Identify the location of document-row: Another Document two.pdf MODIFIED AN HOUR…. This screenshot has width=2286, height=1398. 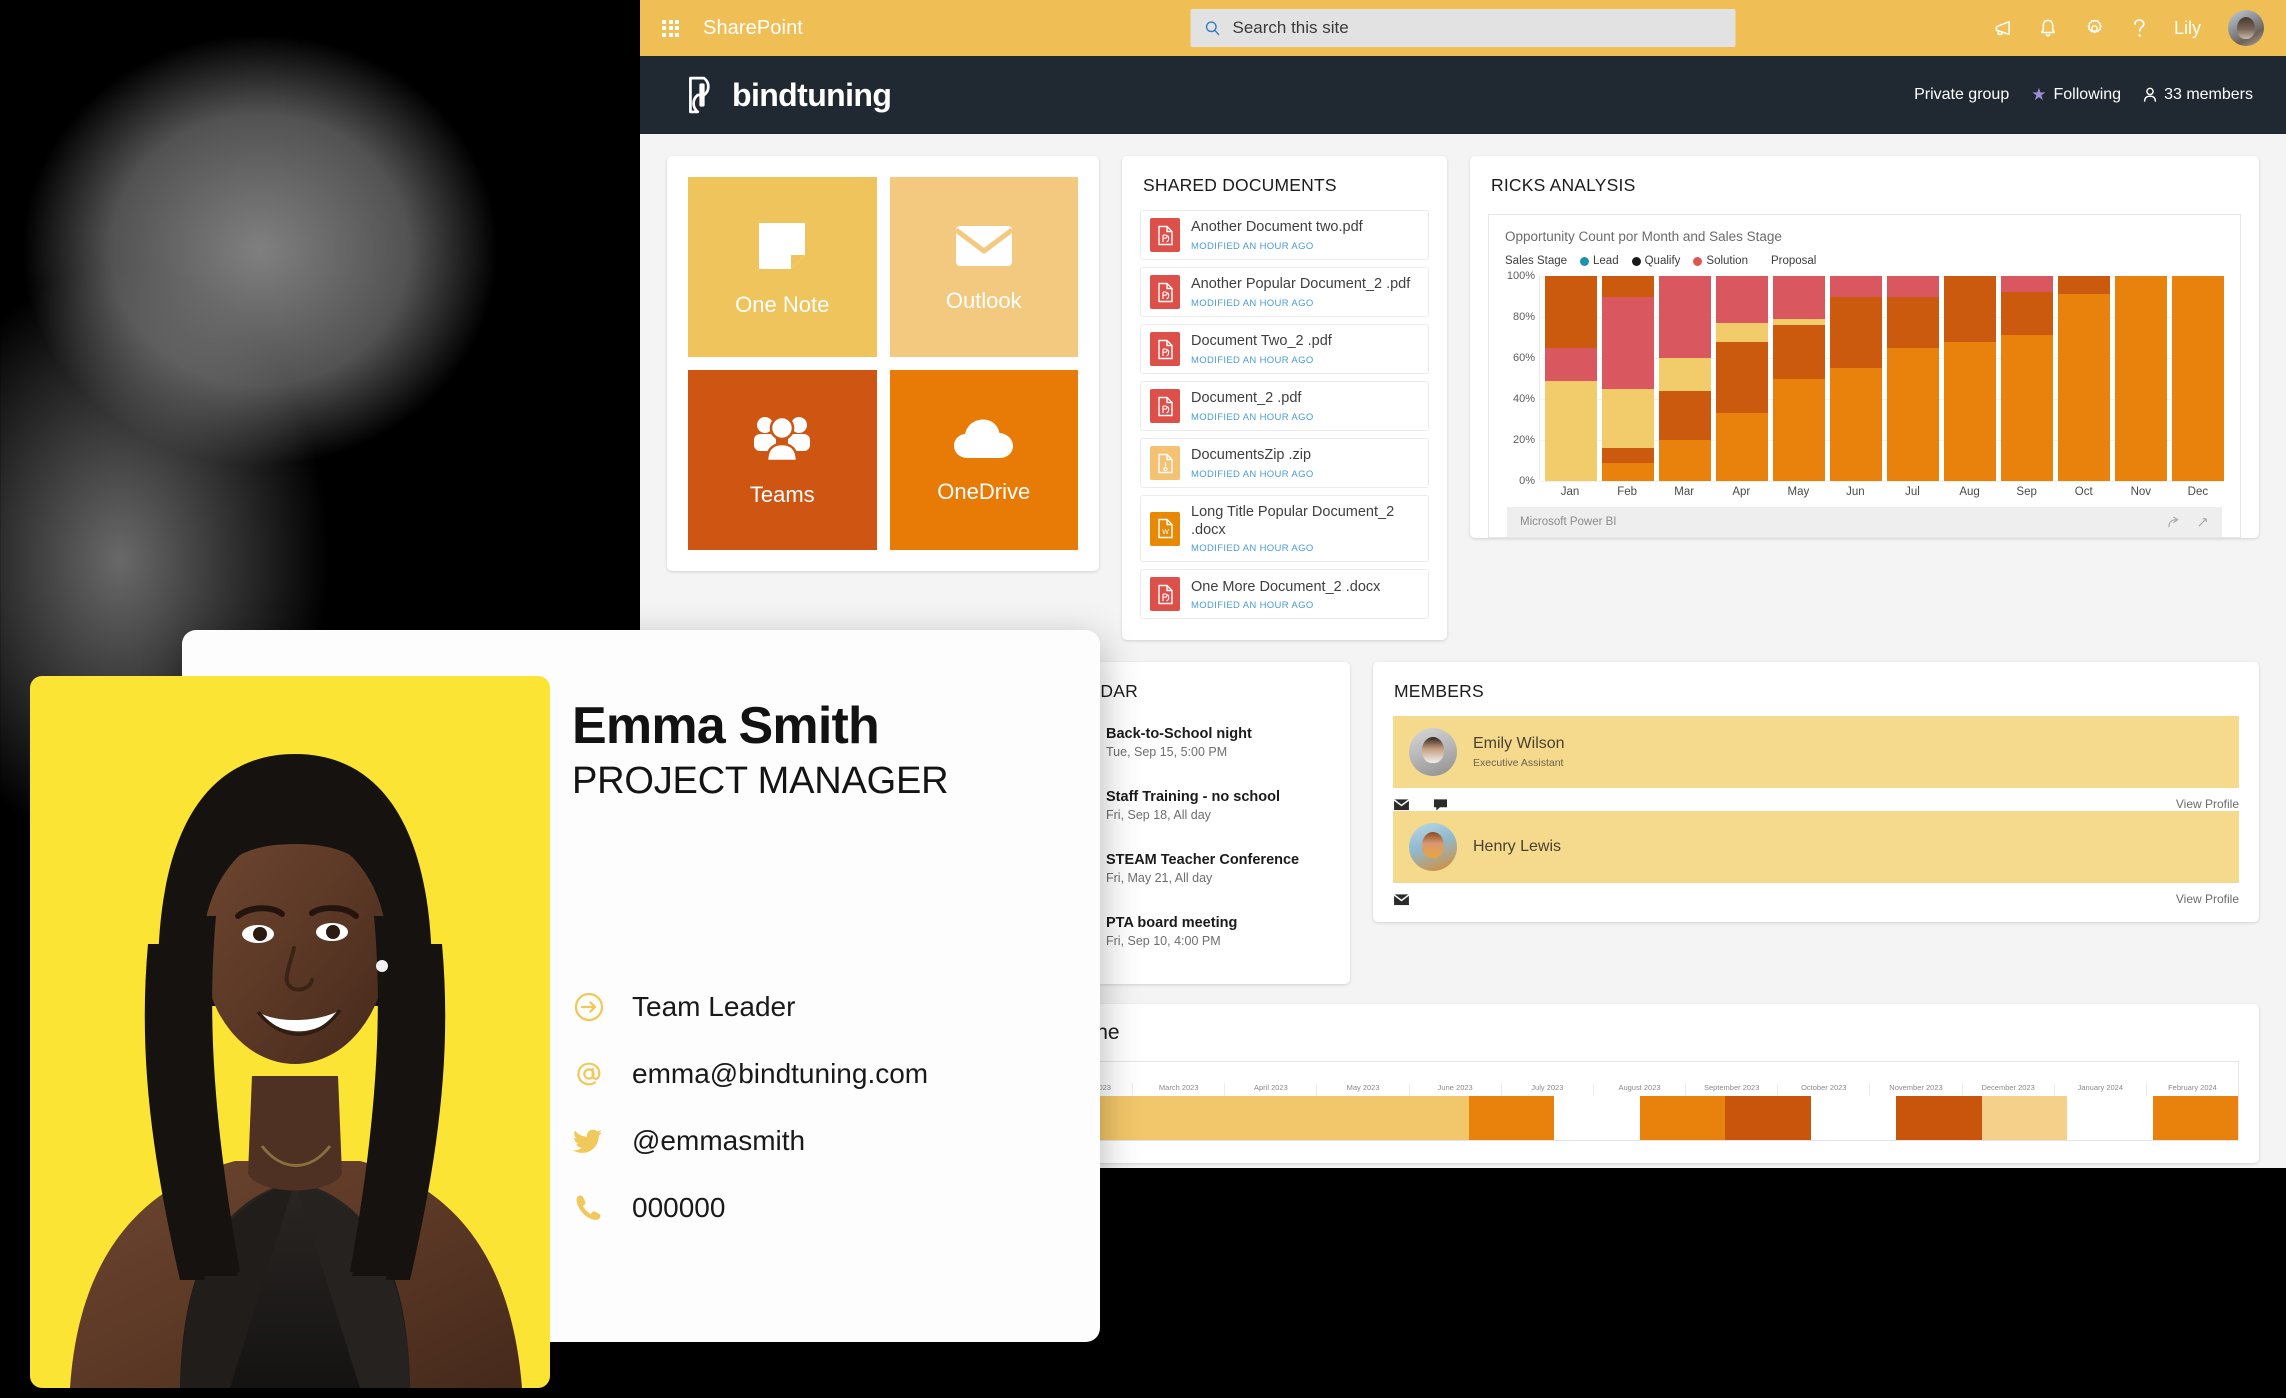
(1284, 235).